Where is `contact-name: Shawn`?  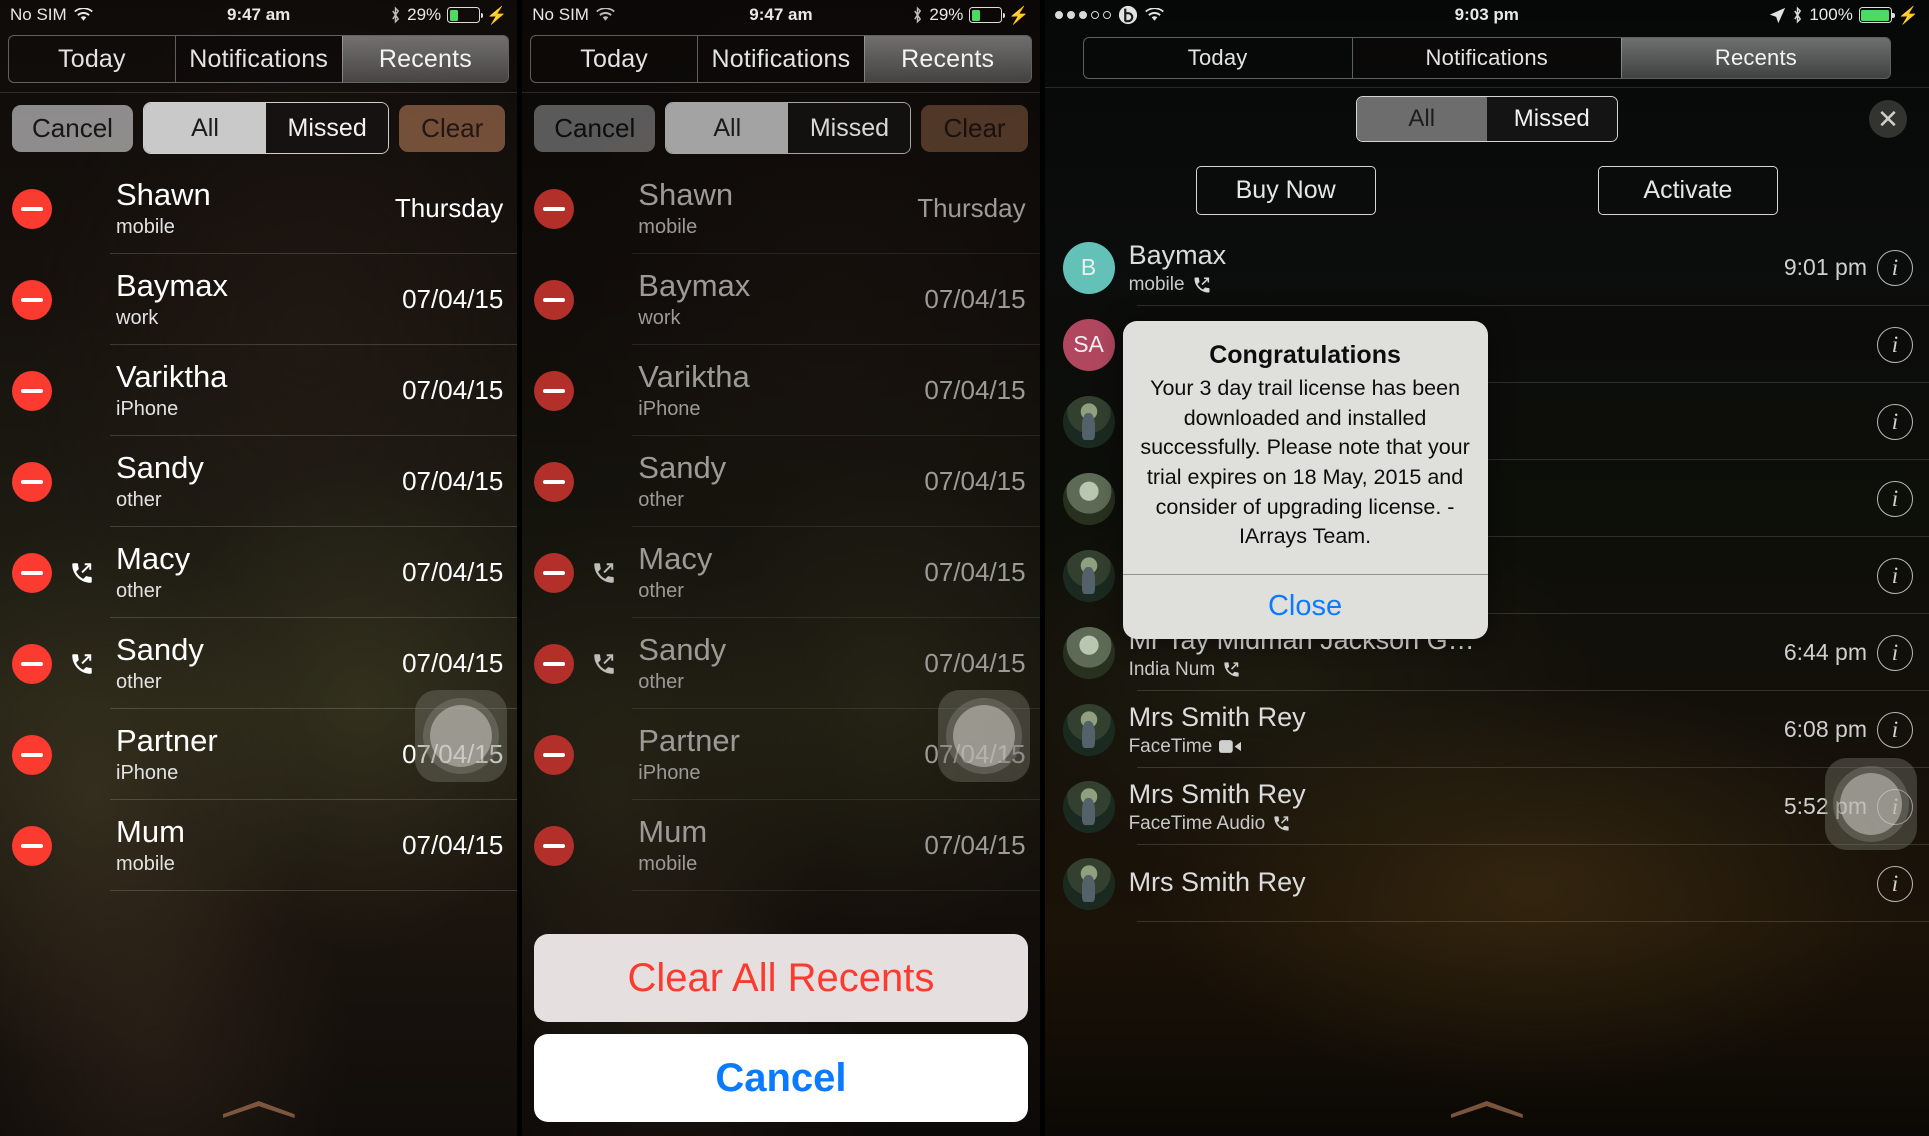 contact-name: Shawn is located at coordinates (686, 195).